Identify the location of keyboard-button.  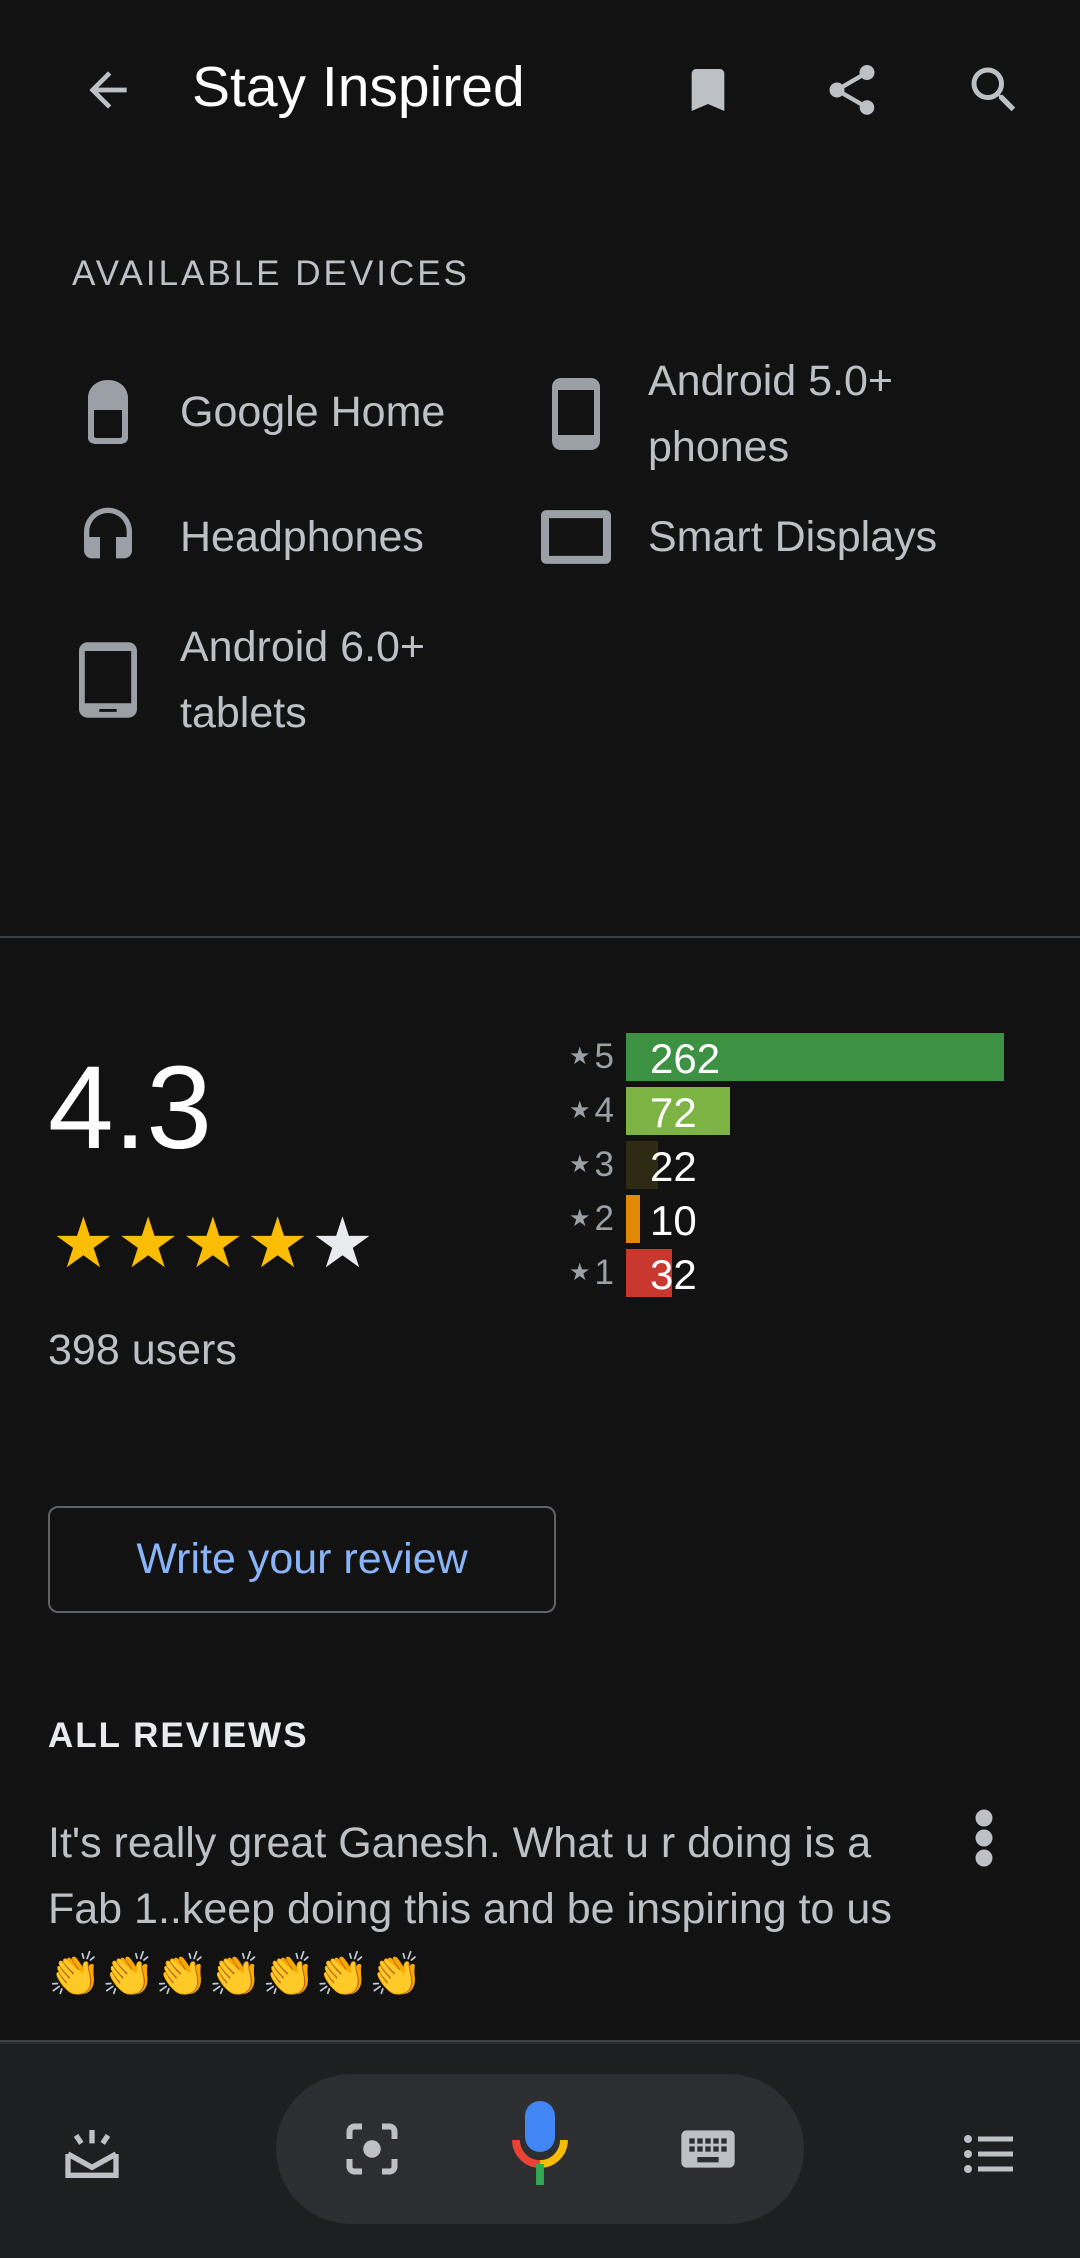
(708, 2149).